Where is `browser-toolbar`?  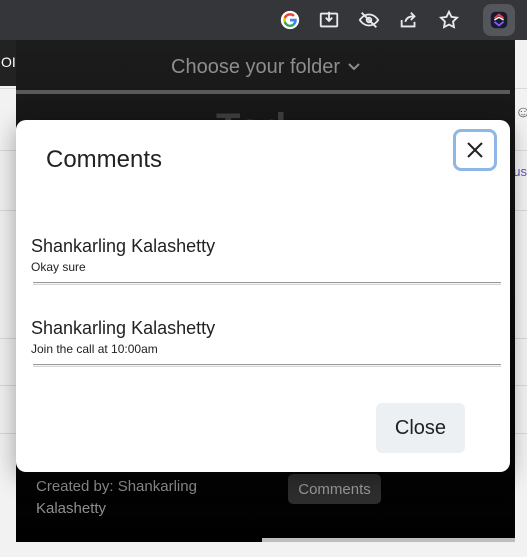
browser-toolbar is located at coordinates (263, 20).